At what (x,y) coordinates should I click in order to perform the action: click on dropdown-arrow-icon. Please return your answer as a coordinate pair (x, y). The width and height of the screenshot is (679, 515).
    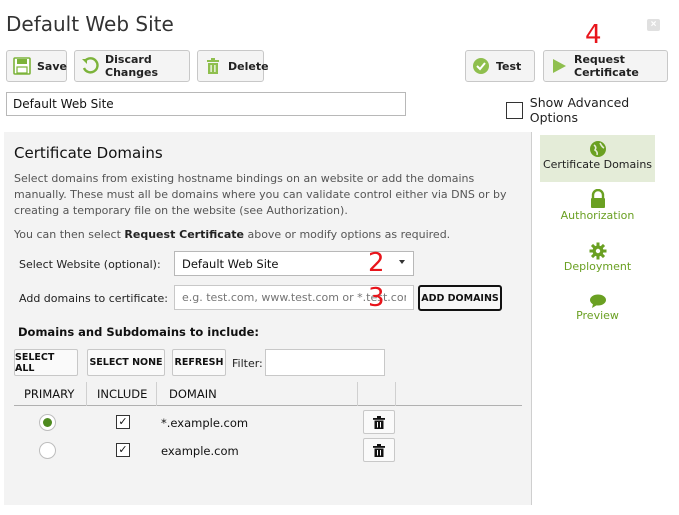
    Looking at the image, I should click on (402, 262).